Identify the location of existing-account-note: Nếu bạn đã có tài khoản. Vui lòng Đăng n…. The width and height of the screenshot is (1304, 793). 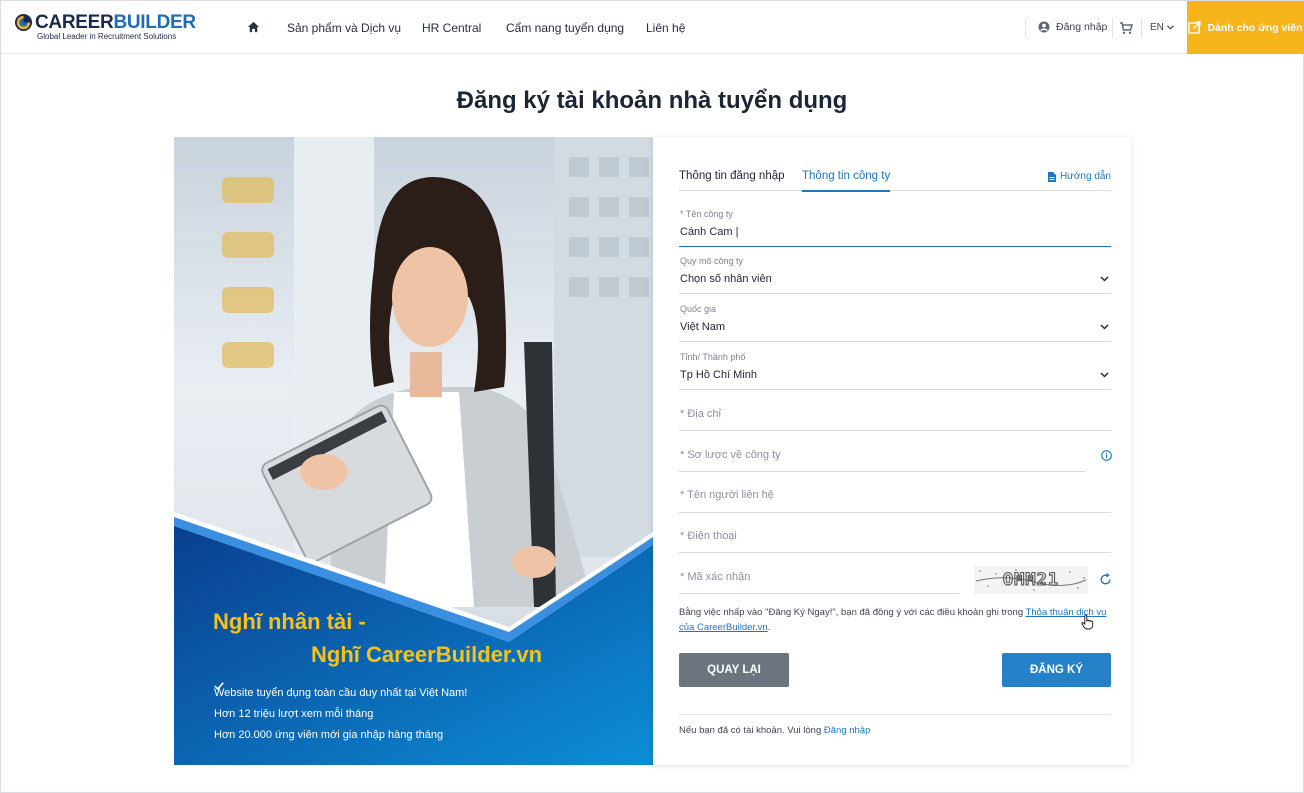
(775, 730).